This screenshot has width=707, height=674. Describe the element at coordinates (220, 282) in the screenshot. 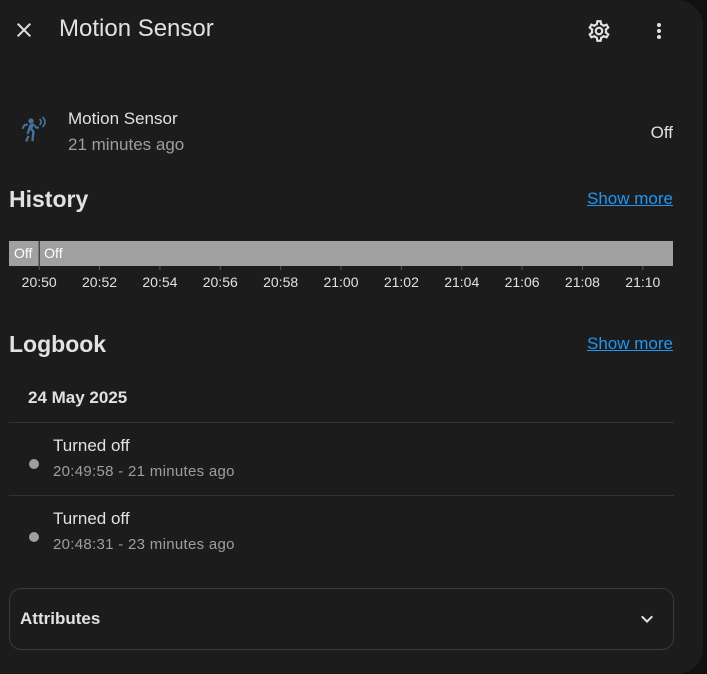

I see `x-axis-tick-label: 20:56` at that location.